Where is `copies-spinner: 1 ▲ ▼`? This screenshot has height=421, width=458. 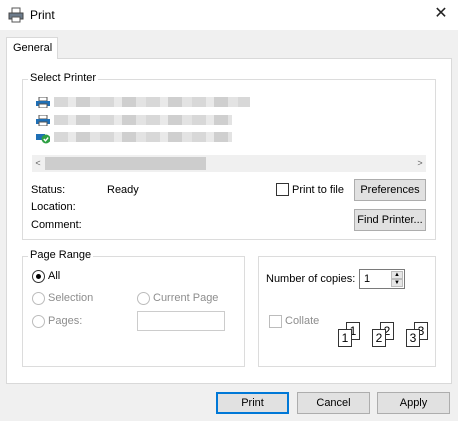
copies-spinner: 1 ▲ ▼ is located at coordinates (382, 279).